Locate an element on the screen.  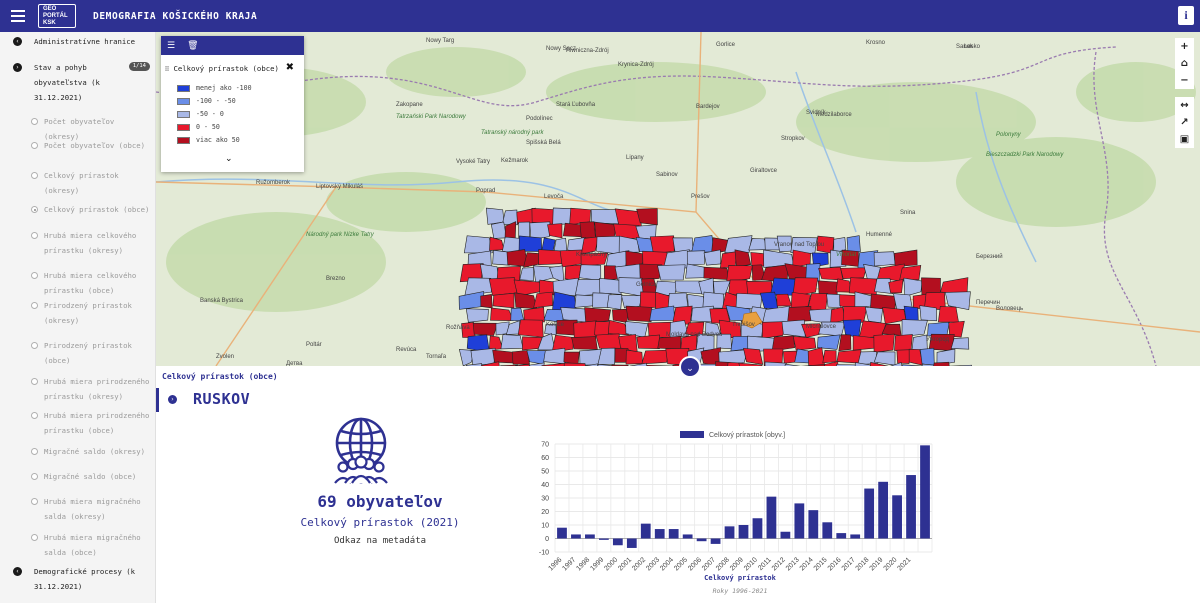
sidebar-layer-item: Hrubá miera migračného salda (okresy) is located at coordinates (77, 509).